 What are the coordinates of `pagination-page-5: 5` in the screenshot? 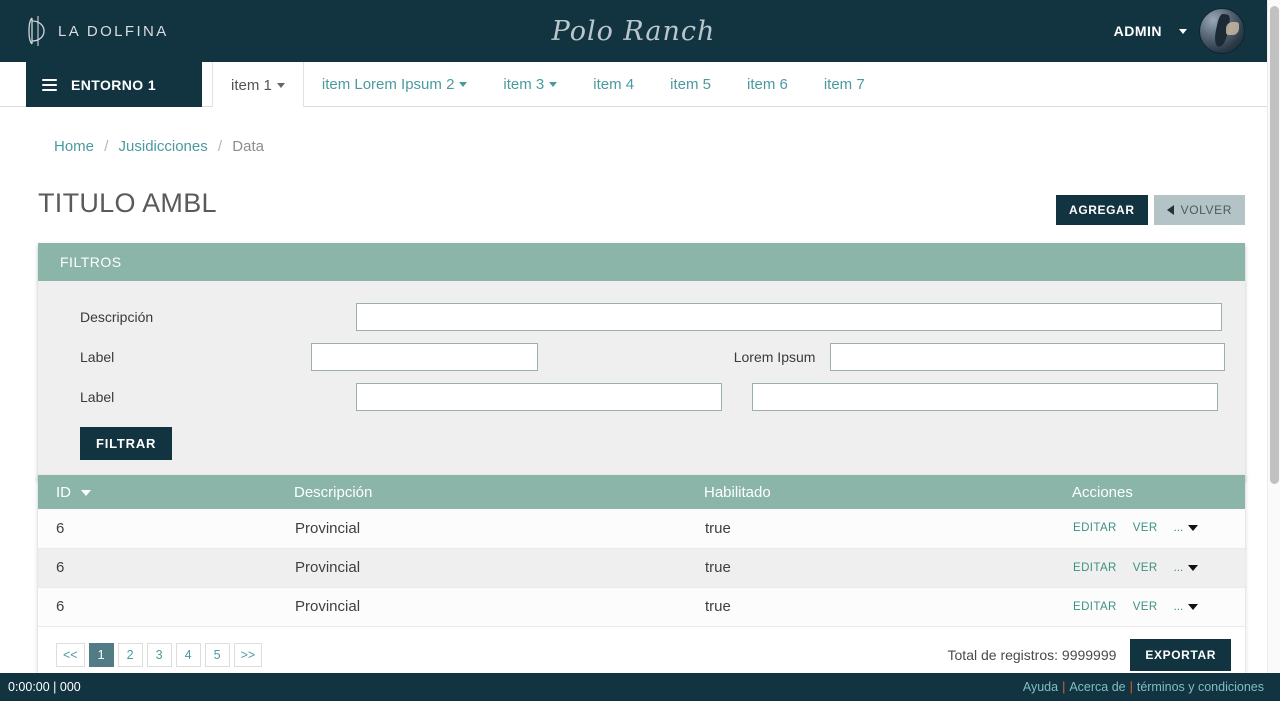 It's located at (217, 654).